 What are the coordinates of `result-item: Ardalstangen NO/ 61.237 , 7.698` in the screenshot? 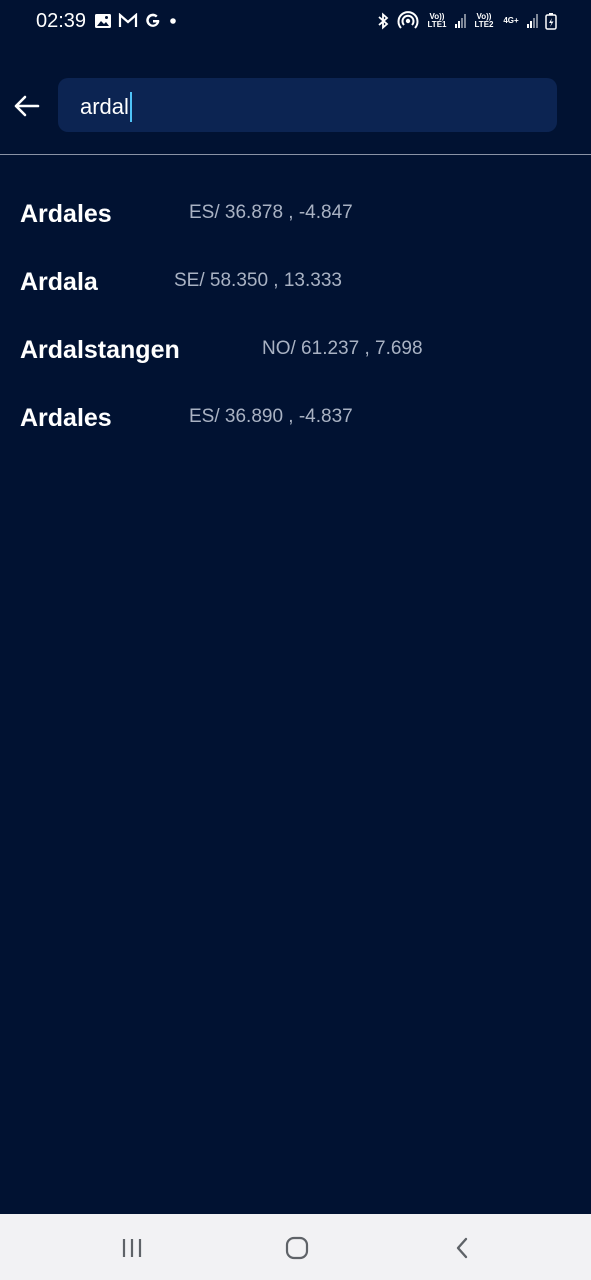 It's located at (295, 350).